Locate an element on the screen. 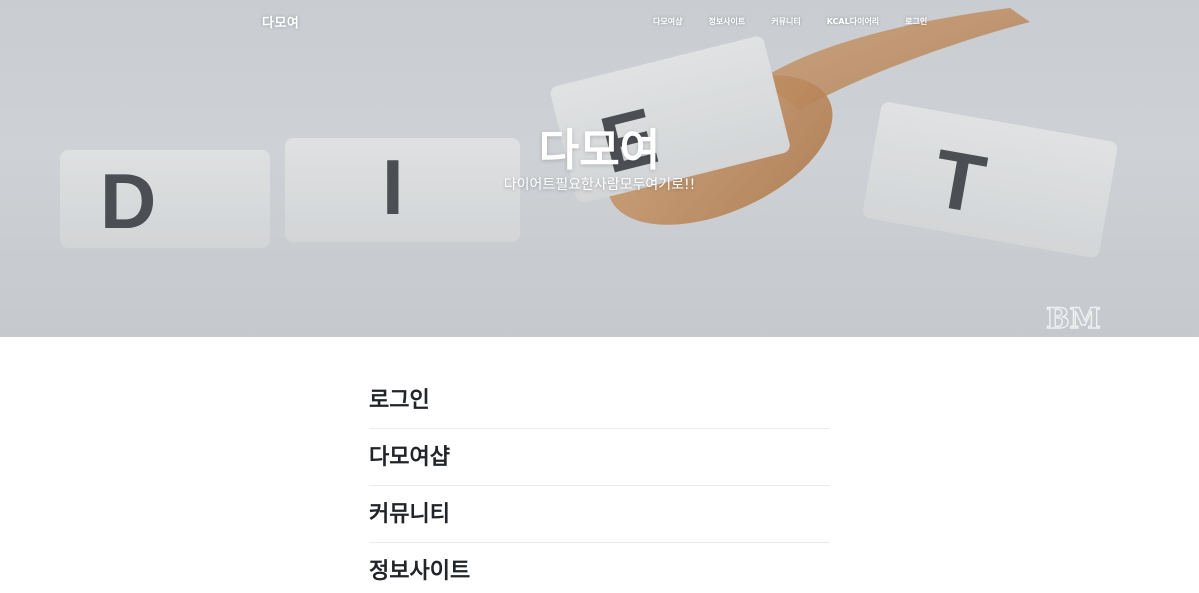 The width and height of the screenshot is (1199, 593). menu-item-community: 커뮤니티 is located at coordinates (599, 514).